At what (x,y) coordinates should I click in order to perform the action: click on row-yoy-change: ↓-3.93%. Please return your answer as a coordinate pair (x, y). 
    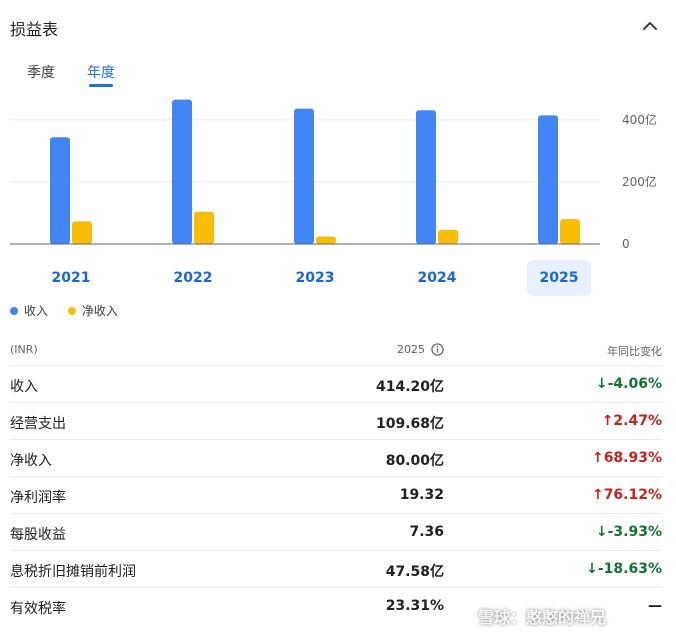
    Looking at the image, I should click on (629, 532).